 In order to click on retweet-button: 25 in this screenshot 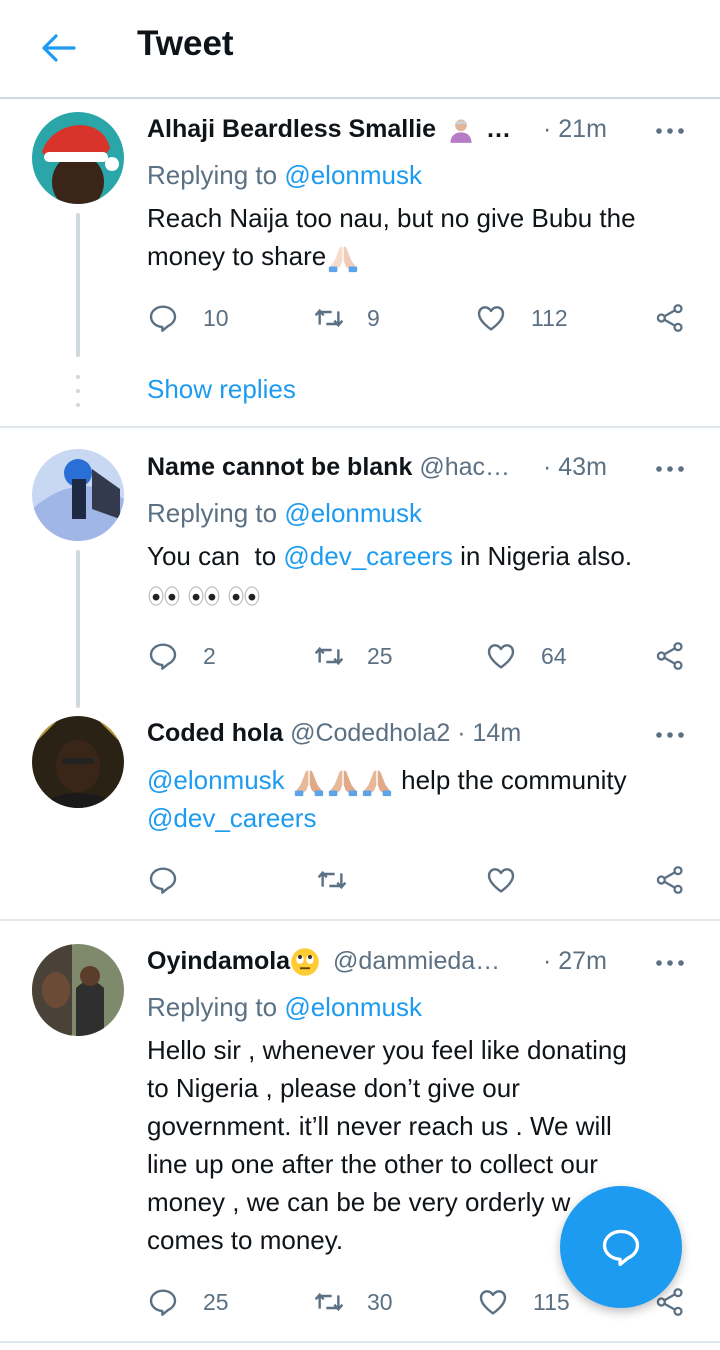, I will do `click(353, 656)`.